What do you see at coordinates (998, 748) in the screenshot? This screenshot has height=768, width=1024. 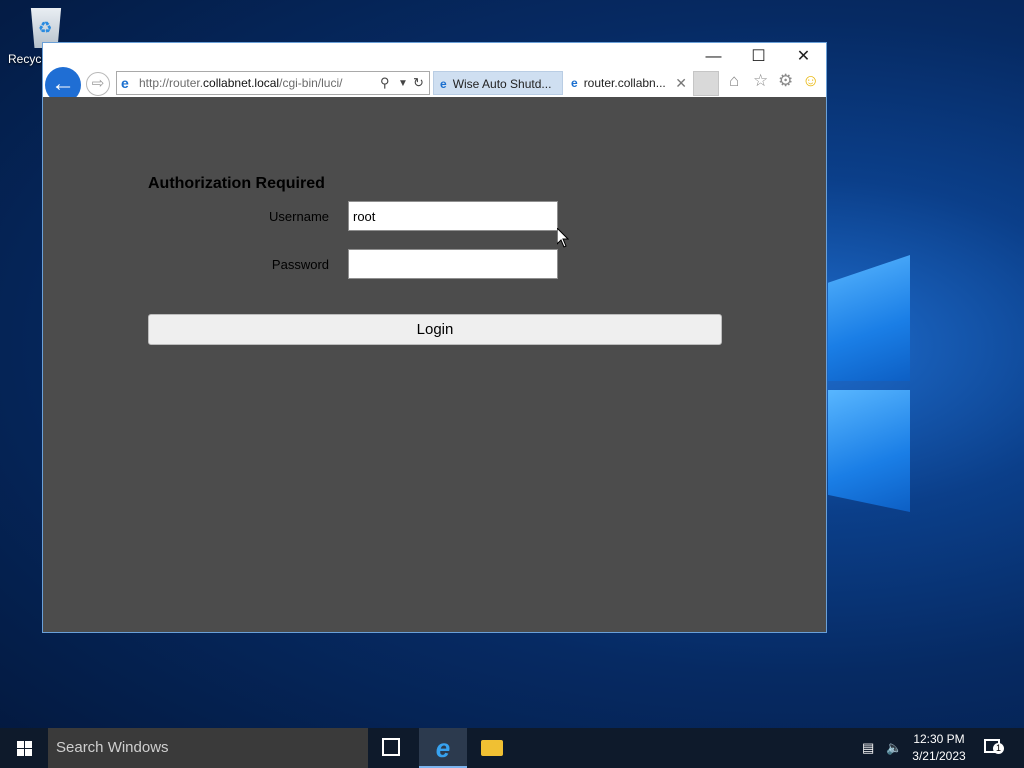 I see `notification-count-badge: 1` at bounding box center [998, 748].